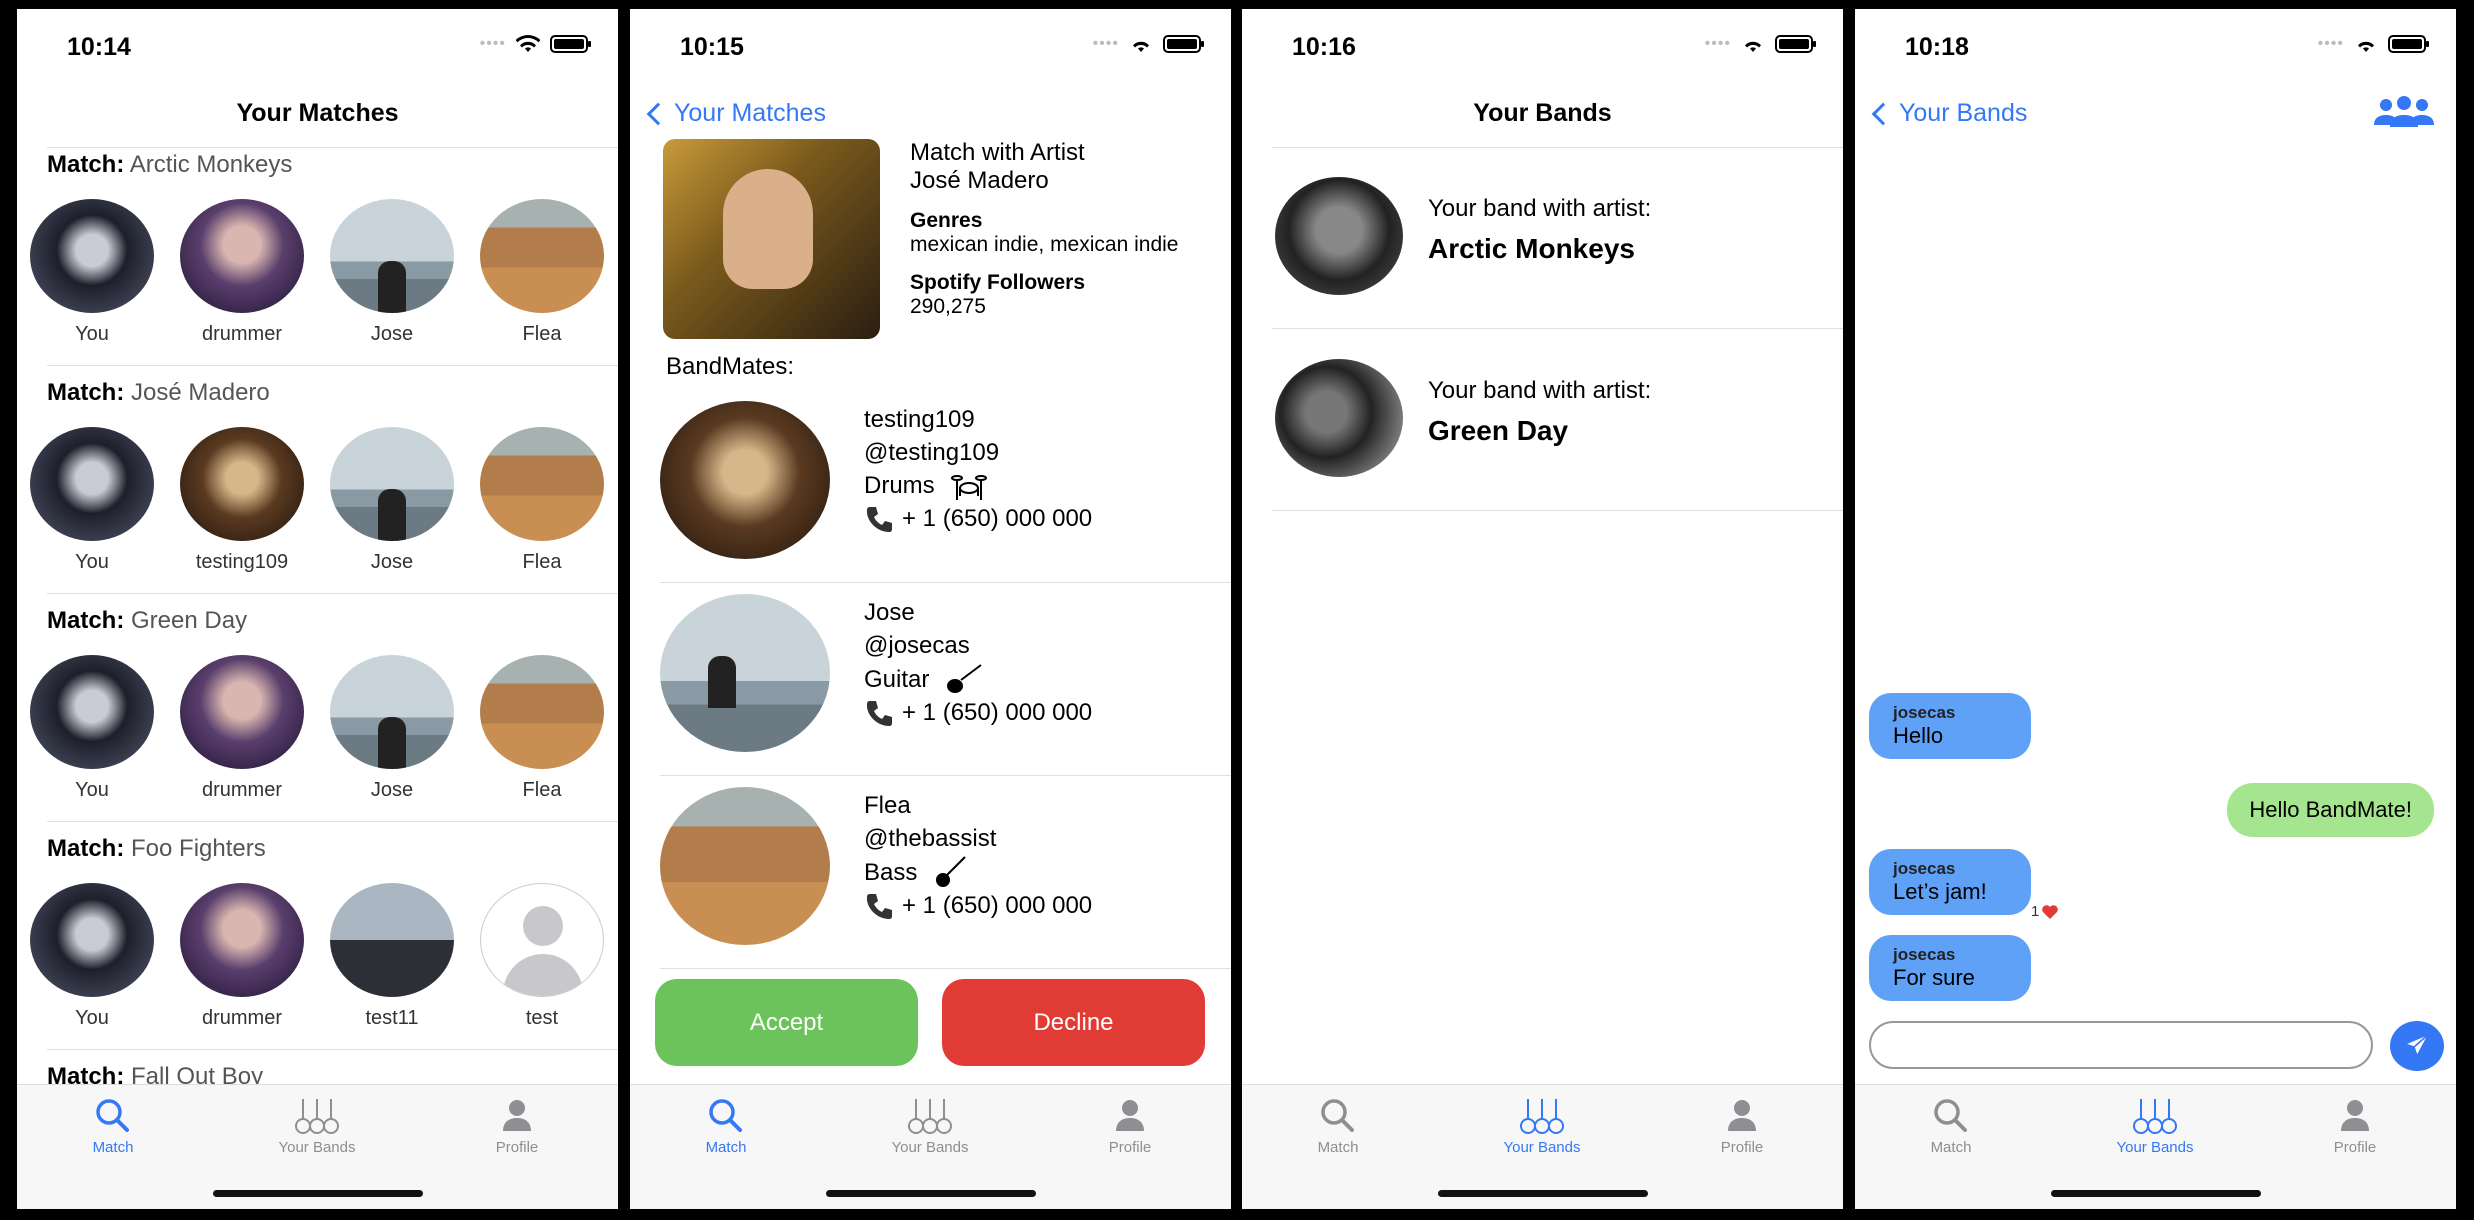  Describe the element at coordinates (112, 1115) in the screenshot. I see `search-icon` at that location.